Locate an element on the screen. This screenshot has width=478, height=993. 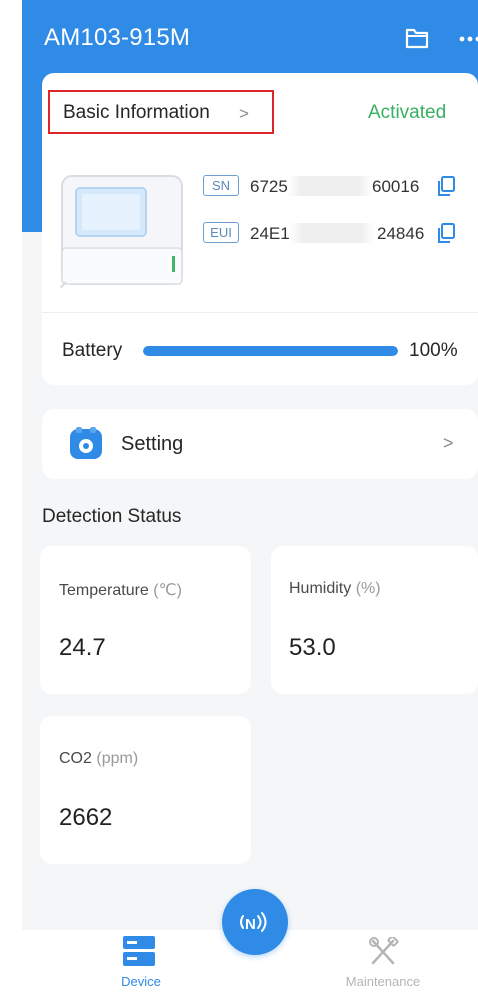
battery-value: 100% is located at coordinates (433, 350).